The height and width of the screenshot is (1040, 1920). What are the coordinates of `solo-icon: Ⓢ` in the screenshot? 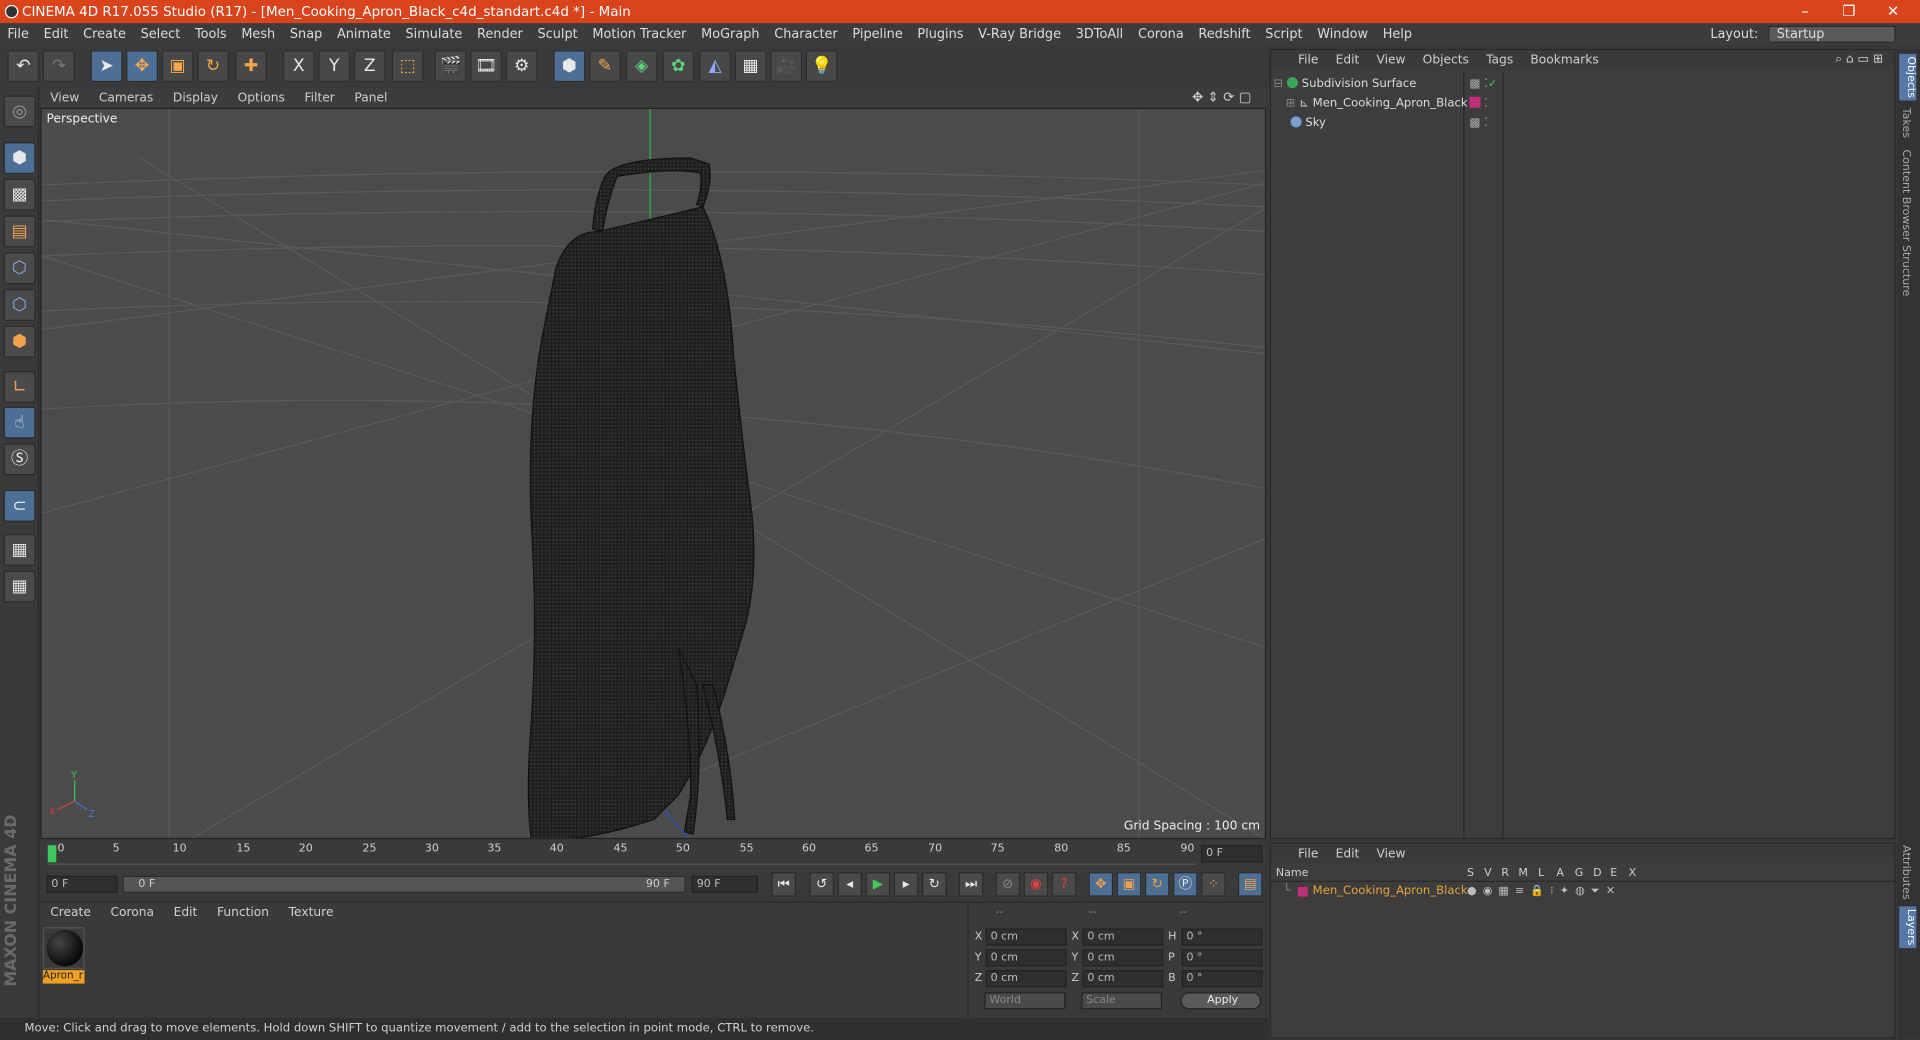 It's located at (19, 459).